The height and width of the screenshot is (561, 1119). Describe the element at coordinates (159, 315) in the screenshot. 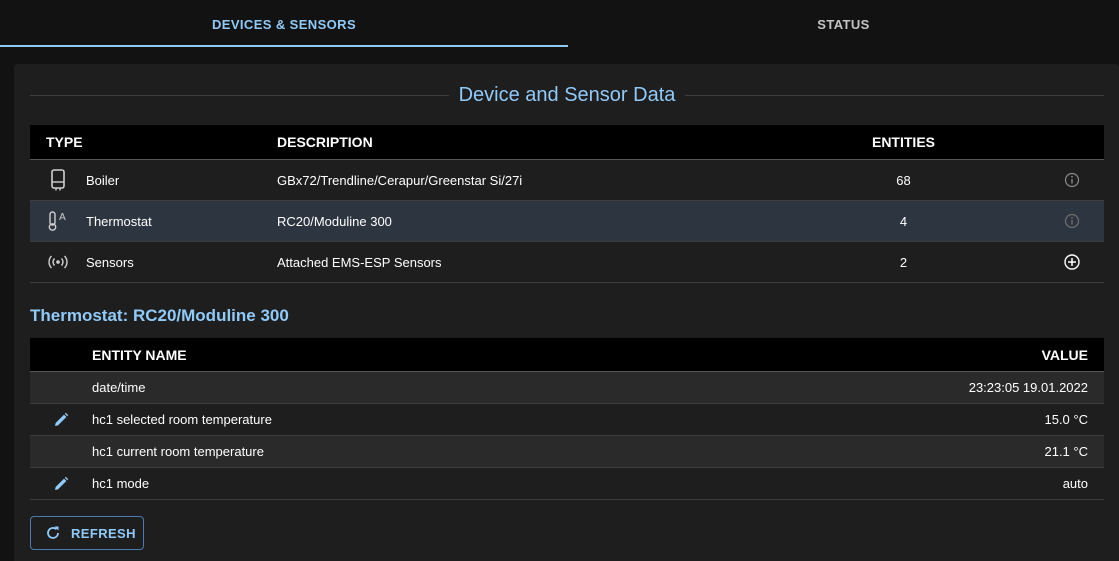

I see `device-detail-title: Thermostat: RC20/Moduline 300` at that location.